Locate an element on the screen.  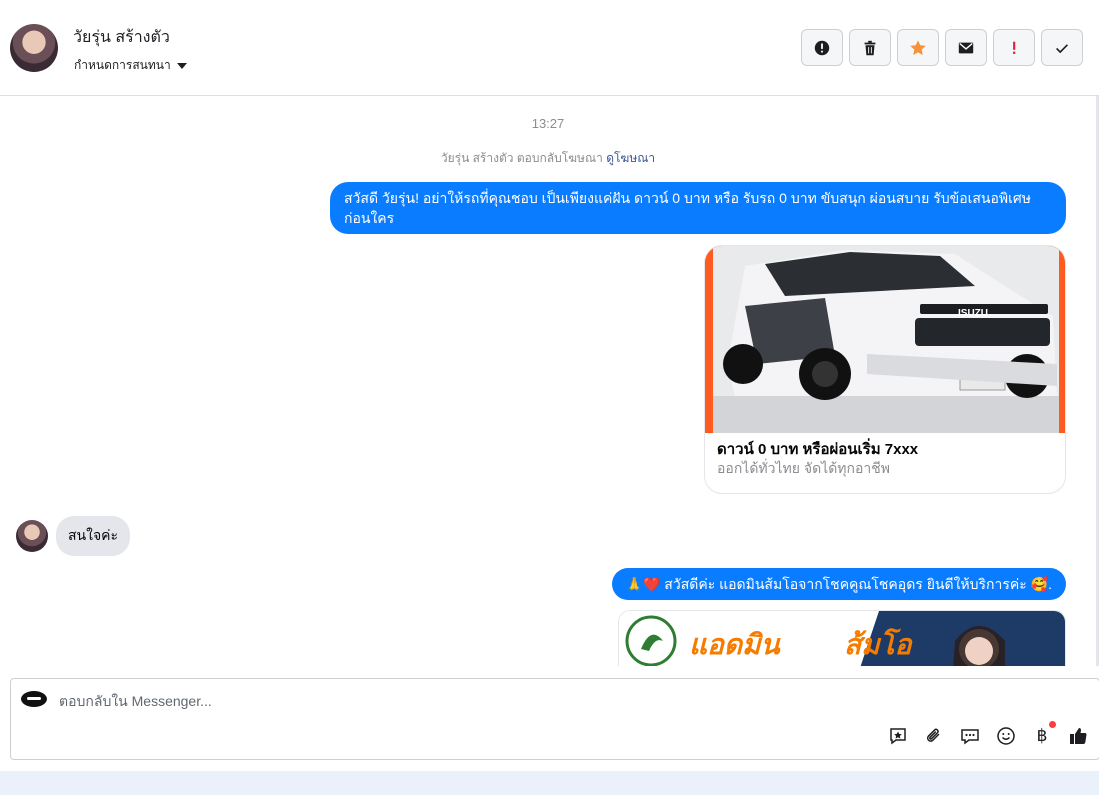
car-image: ISUZU is located at coordinates (885, 339).